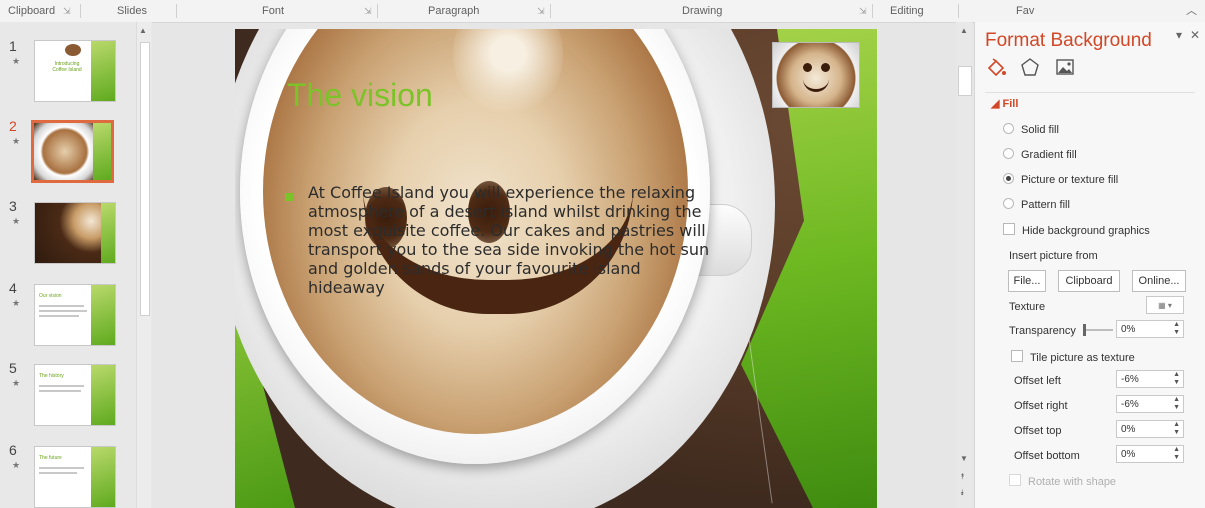 The width and height of the screenshot is (1205, 508). I want to click on thumbnail-scrollbar: ▲, so click(143, 265).